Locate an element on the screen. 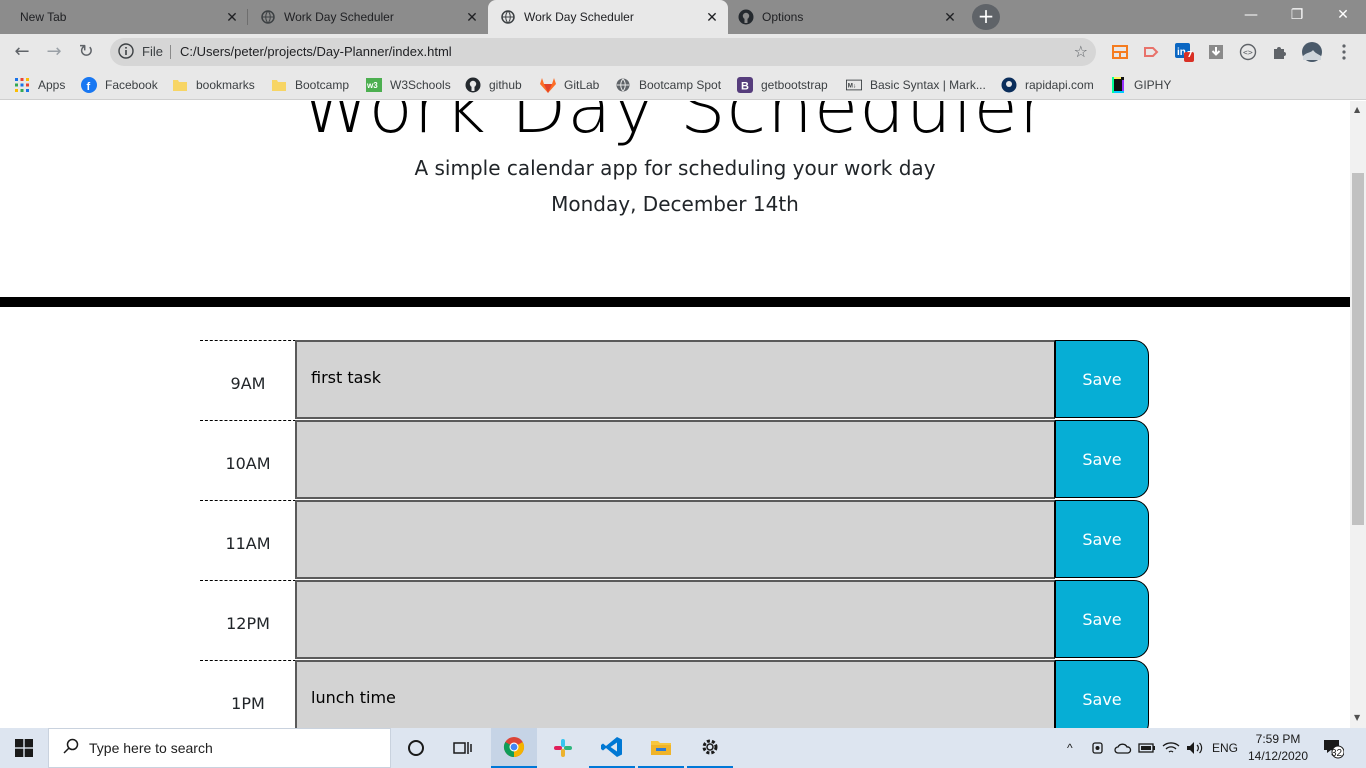  download-extension-icon is located at coordinates (1216, 52).